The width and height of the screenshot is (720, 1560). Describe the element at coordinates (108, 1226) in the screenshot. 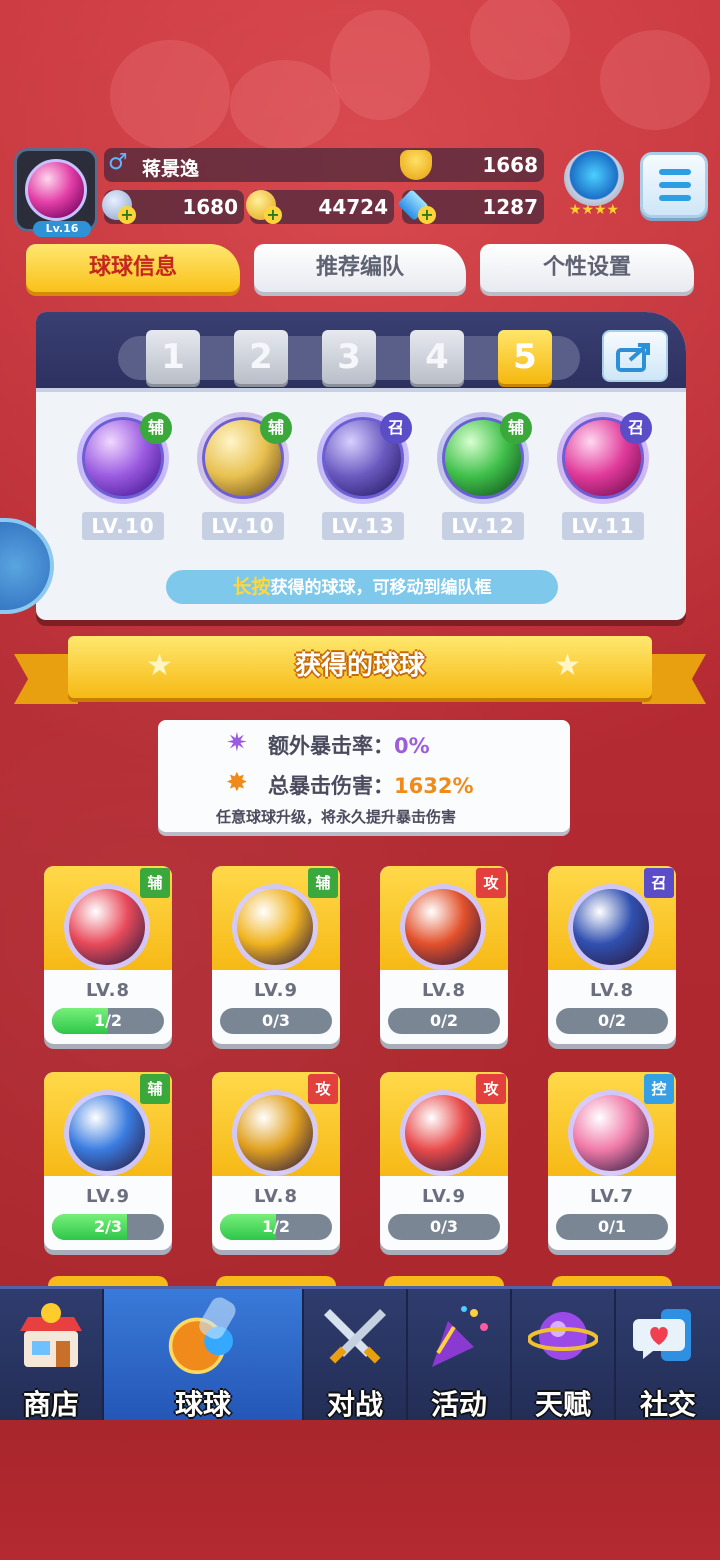

I see `progress-text: 2/3` at that location.